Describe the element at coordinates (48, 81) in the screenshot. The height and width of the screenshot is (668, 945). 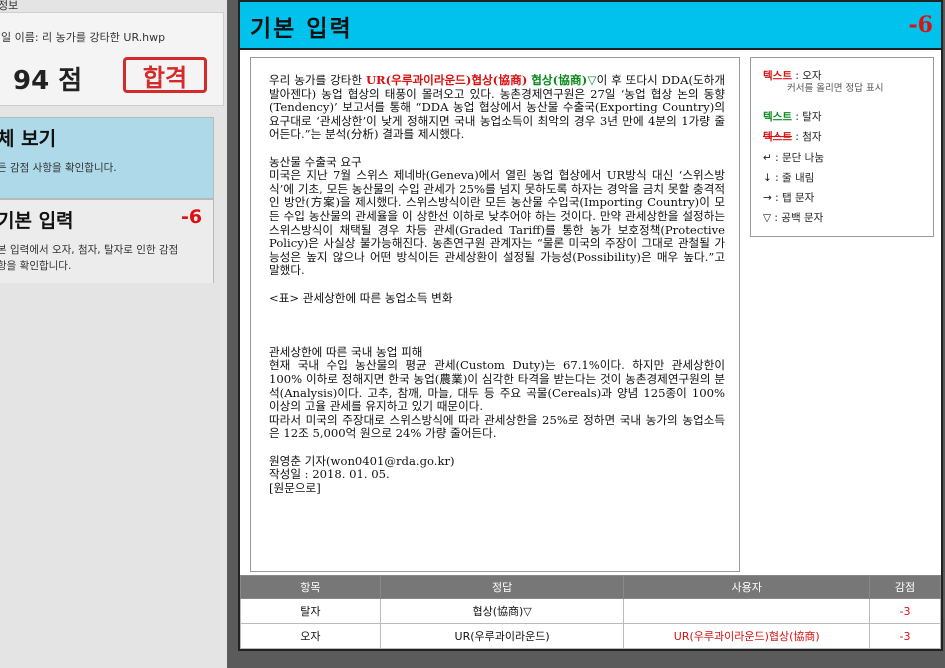
I see `total-score: 94 점` at that location.